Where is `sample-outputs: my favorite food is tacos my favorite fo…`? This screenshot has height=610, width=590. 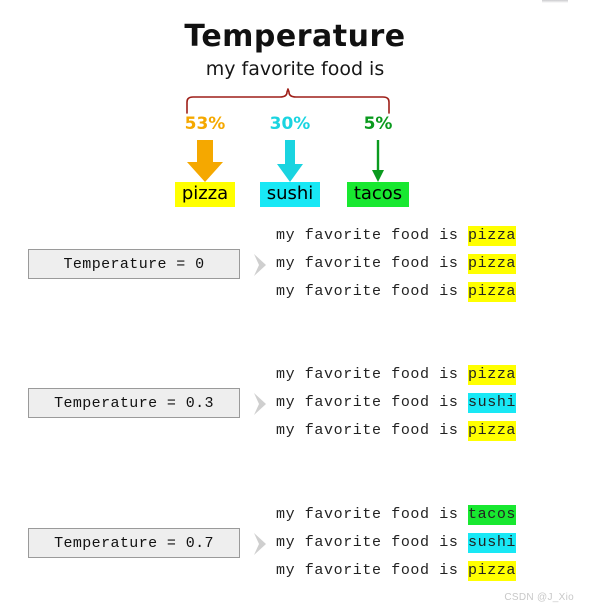 sample-outputs: my favorite food is tacos my favorite fo… is located at coordinates (426, 543).